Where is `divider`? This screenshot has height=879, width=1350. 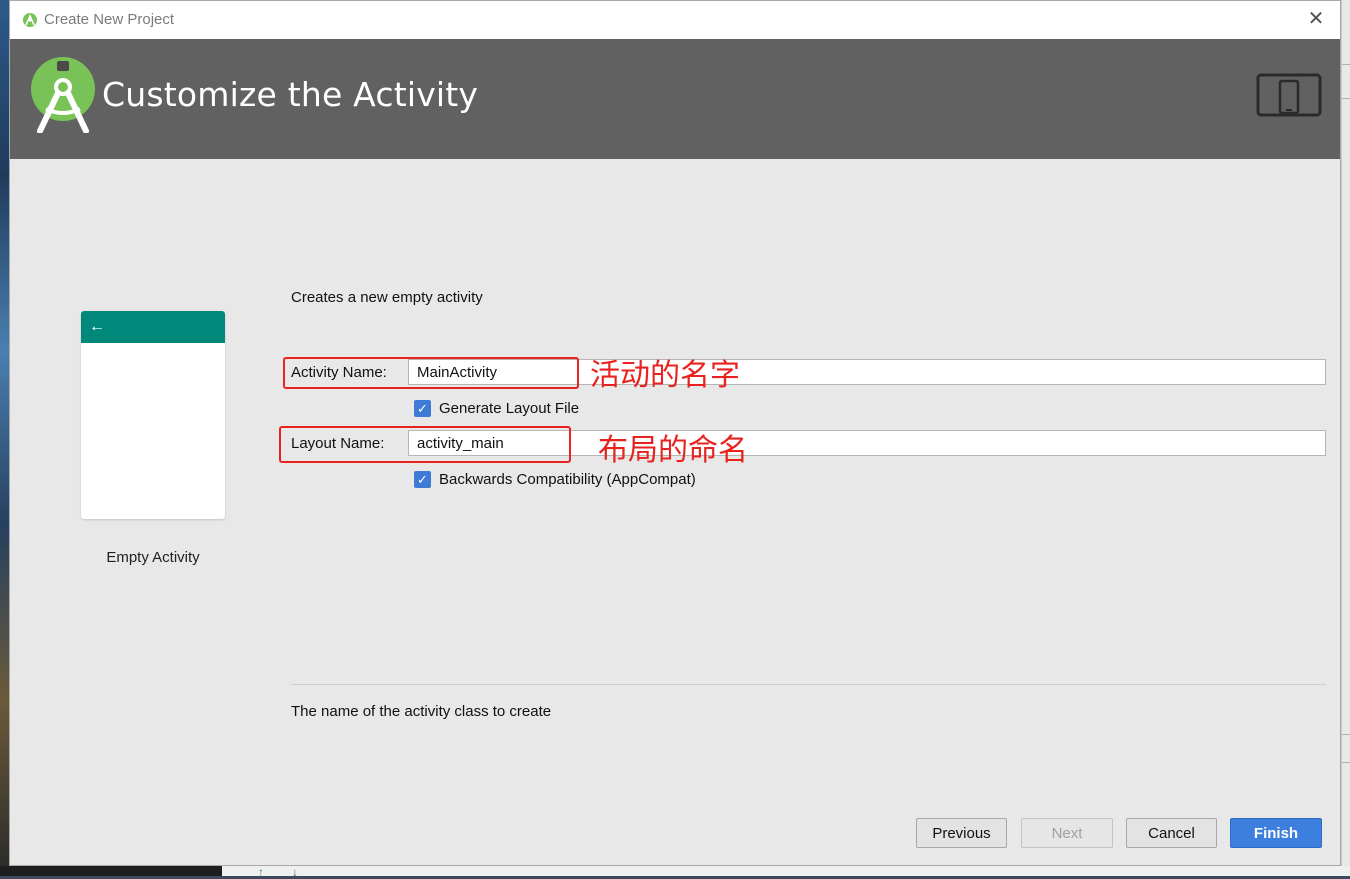 divider is located at coordinates (808, 684).